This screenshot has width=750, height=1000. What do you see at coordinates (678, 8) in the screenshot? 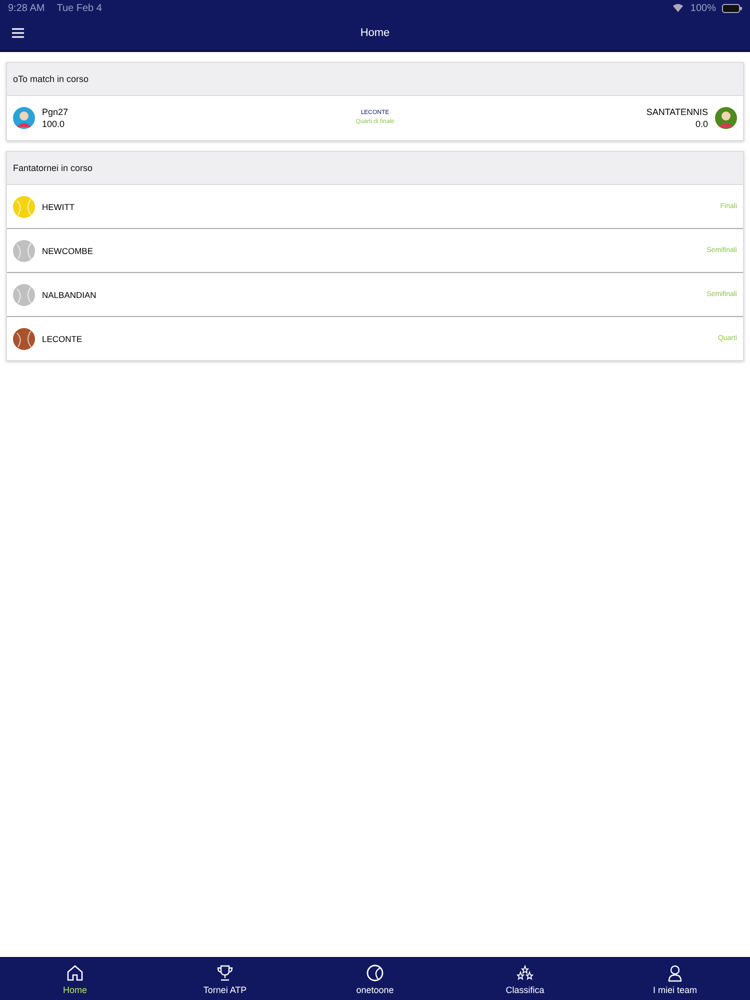
I see `wifi-icon` at bounding box center [678, 8].